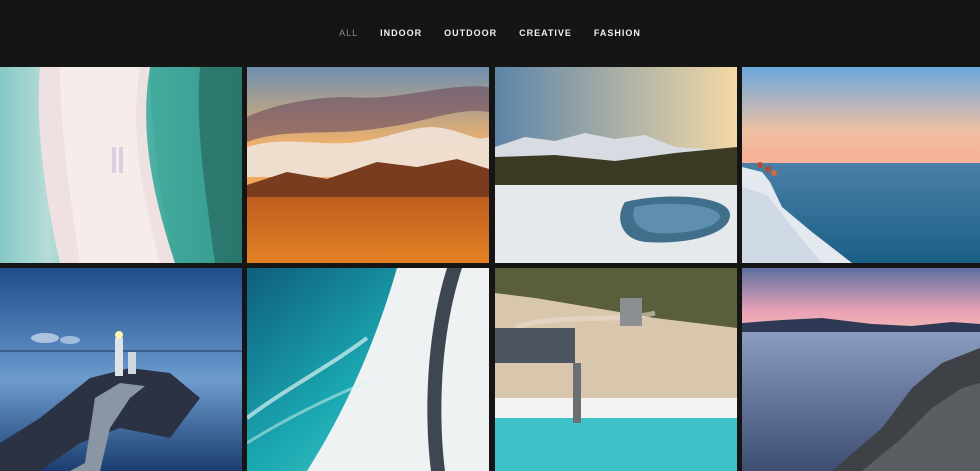  What do you see at coordinates (401, 33) in the screenshot?
I see `filter-indoor: INDOOR` at bounding box center [401, 33].